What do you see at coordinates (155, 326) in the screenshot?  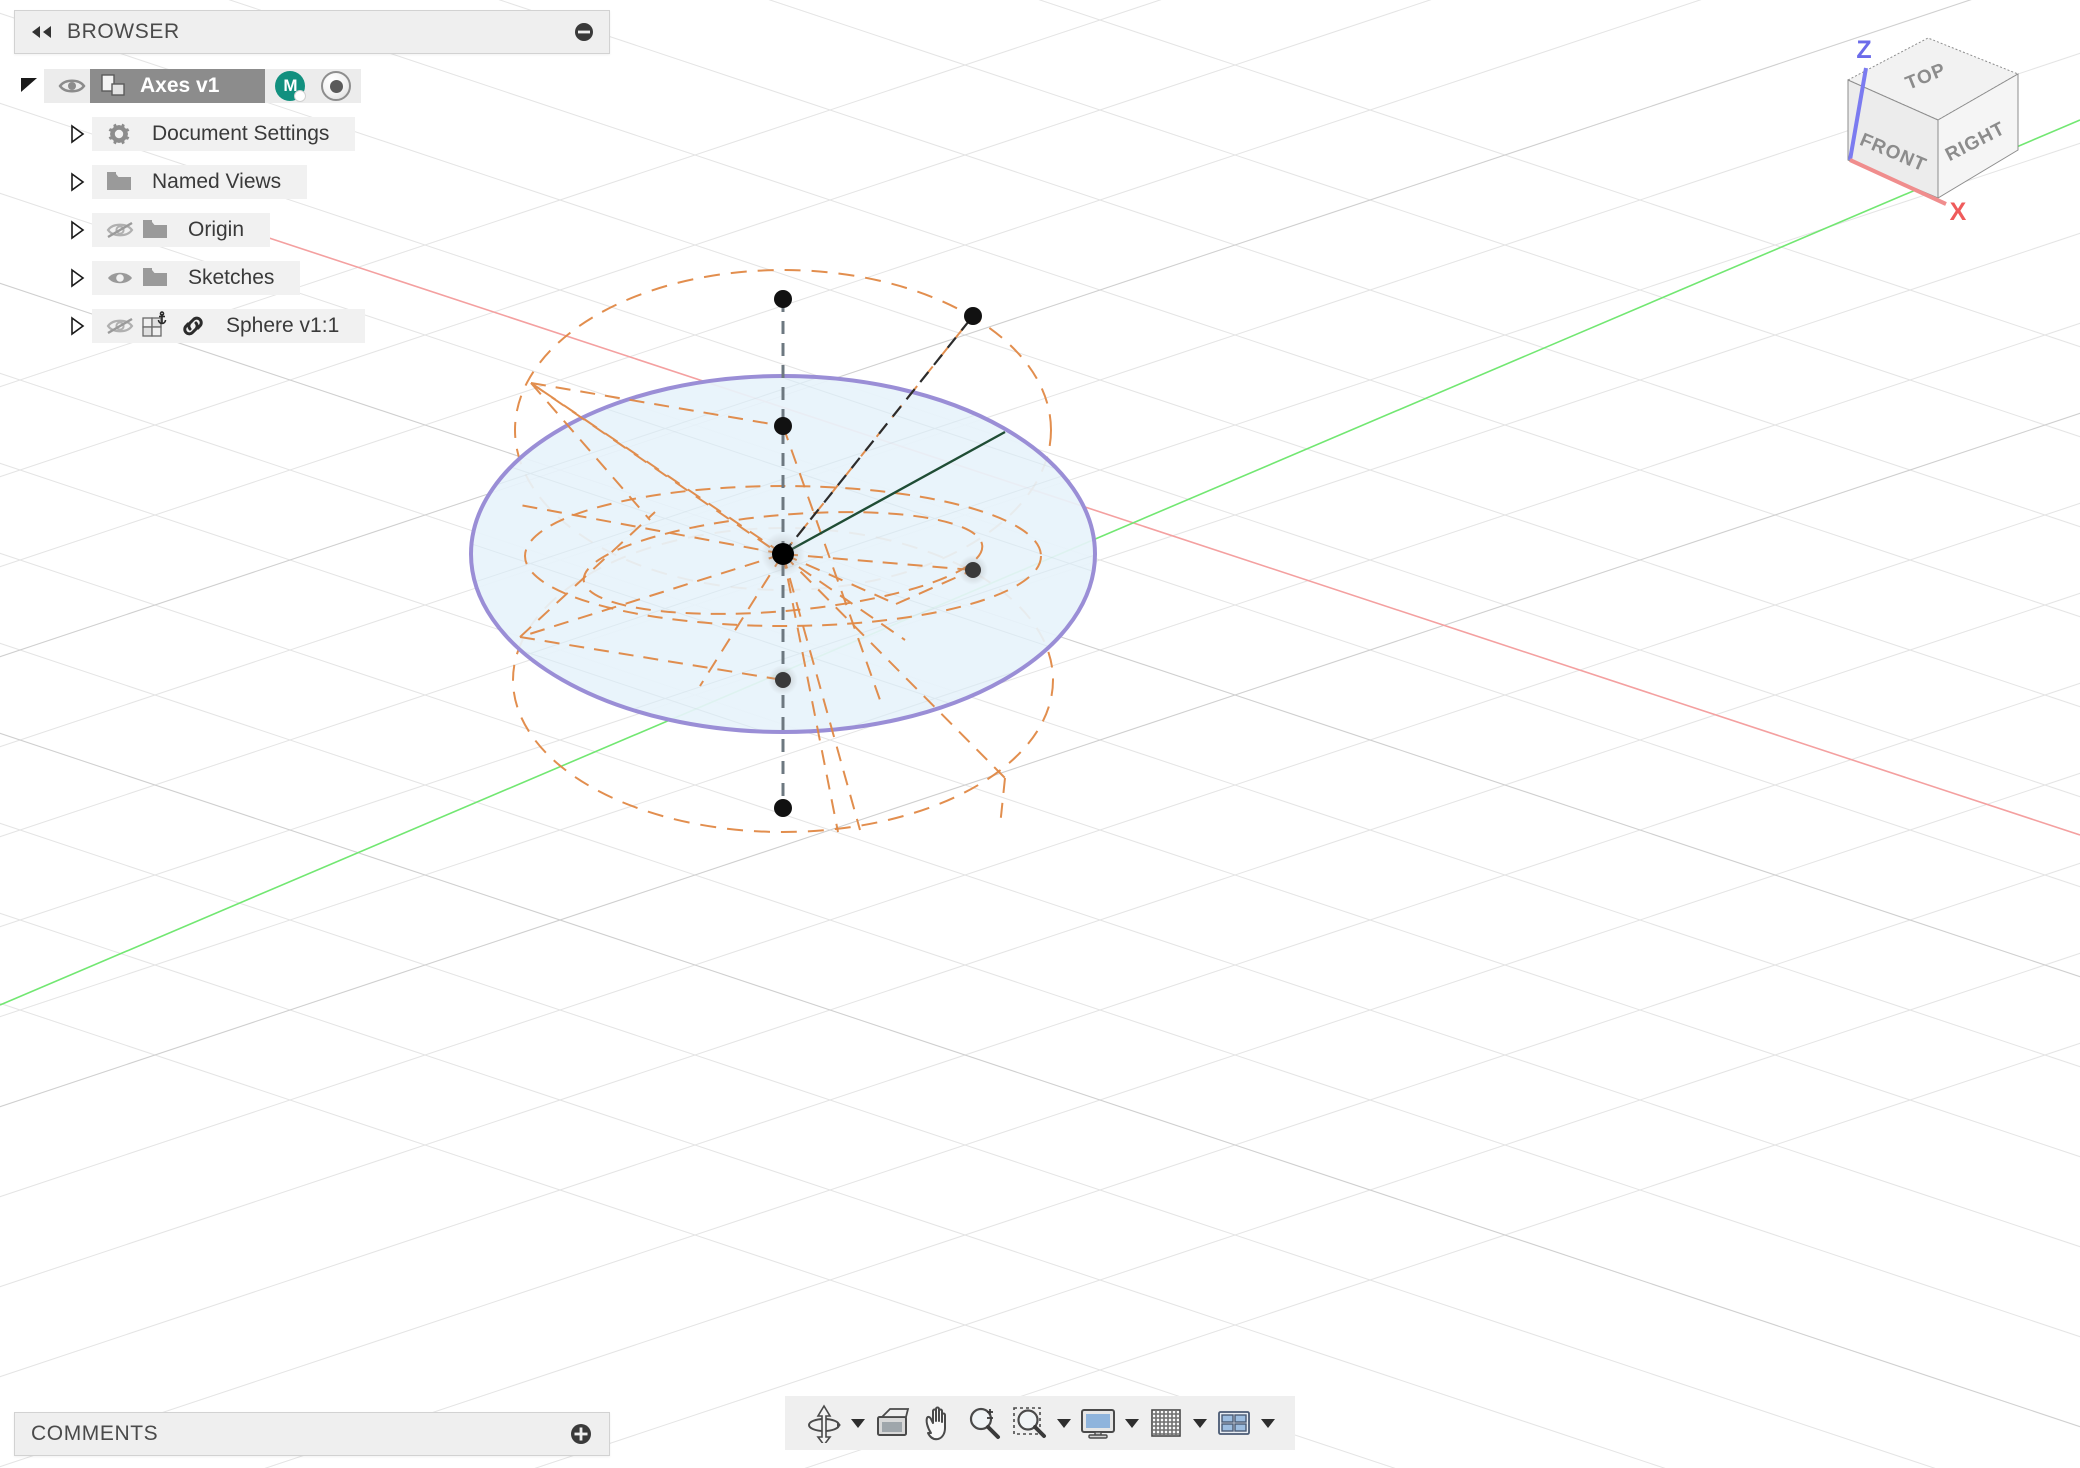 I see `grounded-component-icon` at bounding box center [155, 326].